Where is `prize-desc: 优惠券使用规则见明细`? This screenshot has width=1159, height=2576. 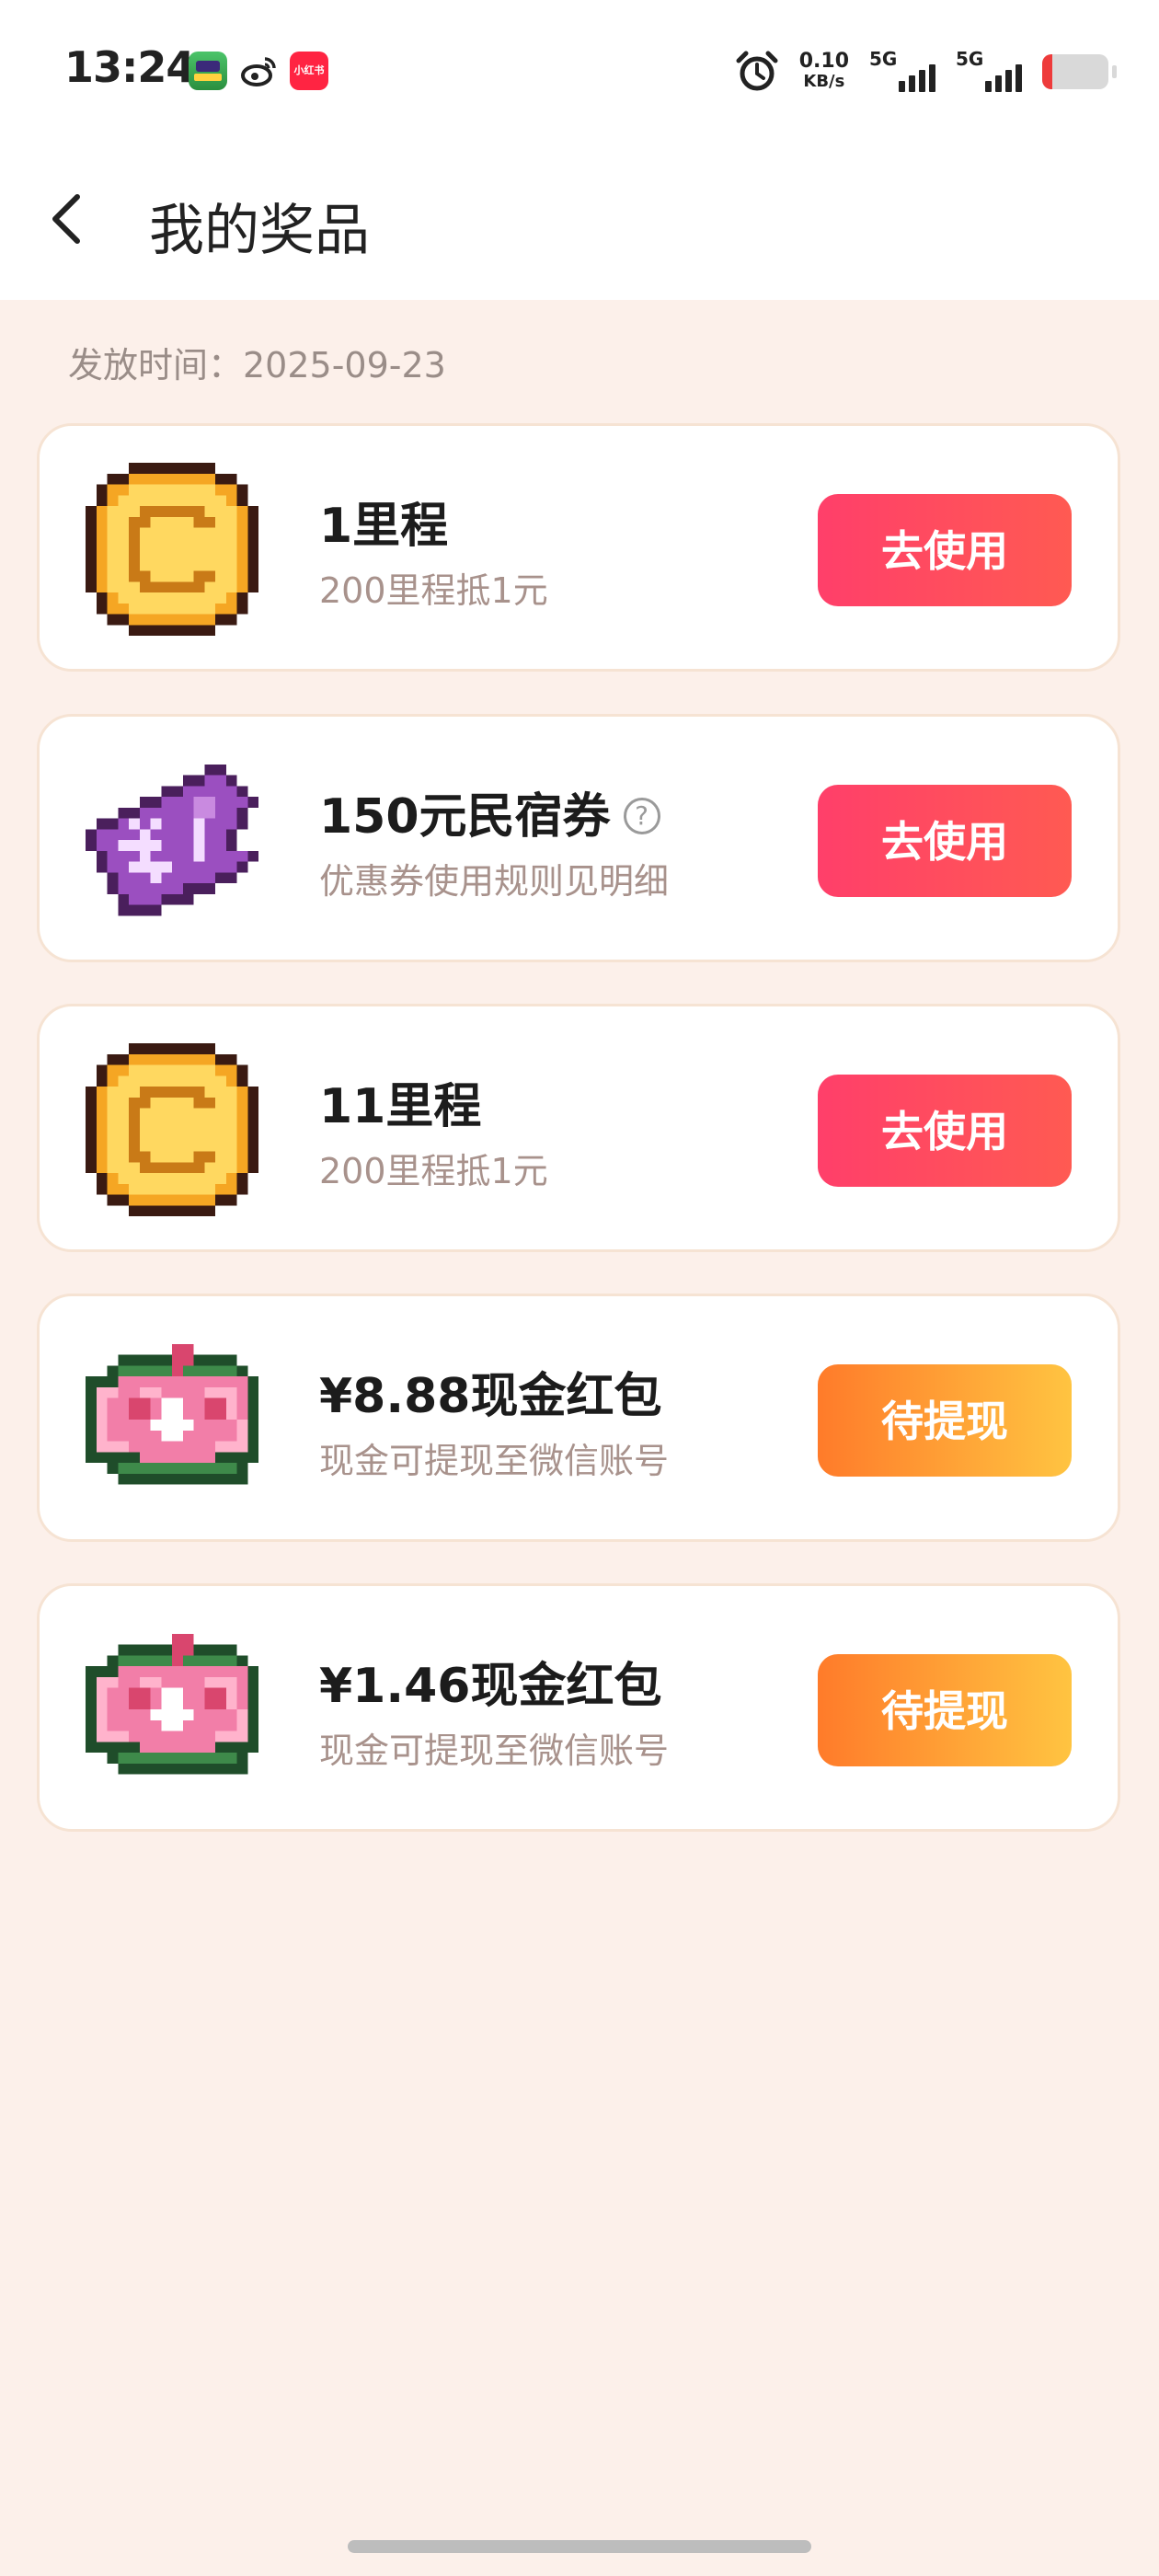
prize-desc: 优惠券使用规则见明细 is located at coordinates (494, 881).